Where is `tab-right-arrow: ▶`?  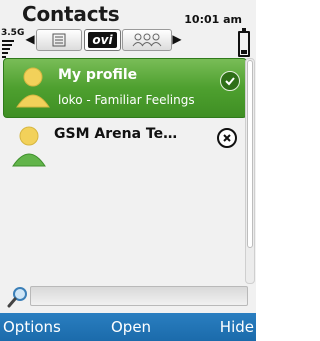 tab-right-arrow: ▶ is located at coordinates (177, 39).